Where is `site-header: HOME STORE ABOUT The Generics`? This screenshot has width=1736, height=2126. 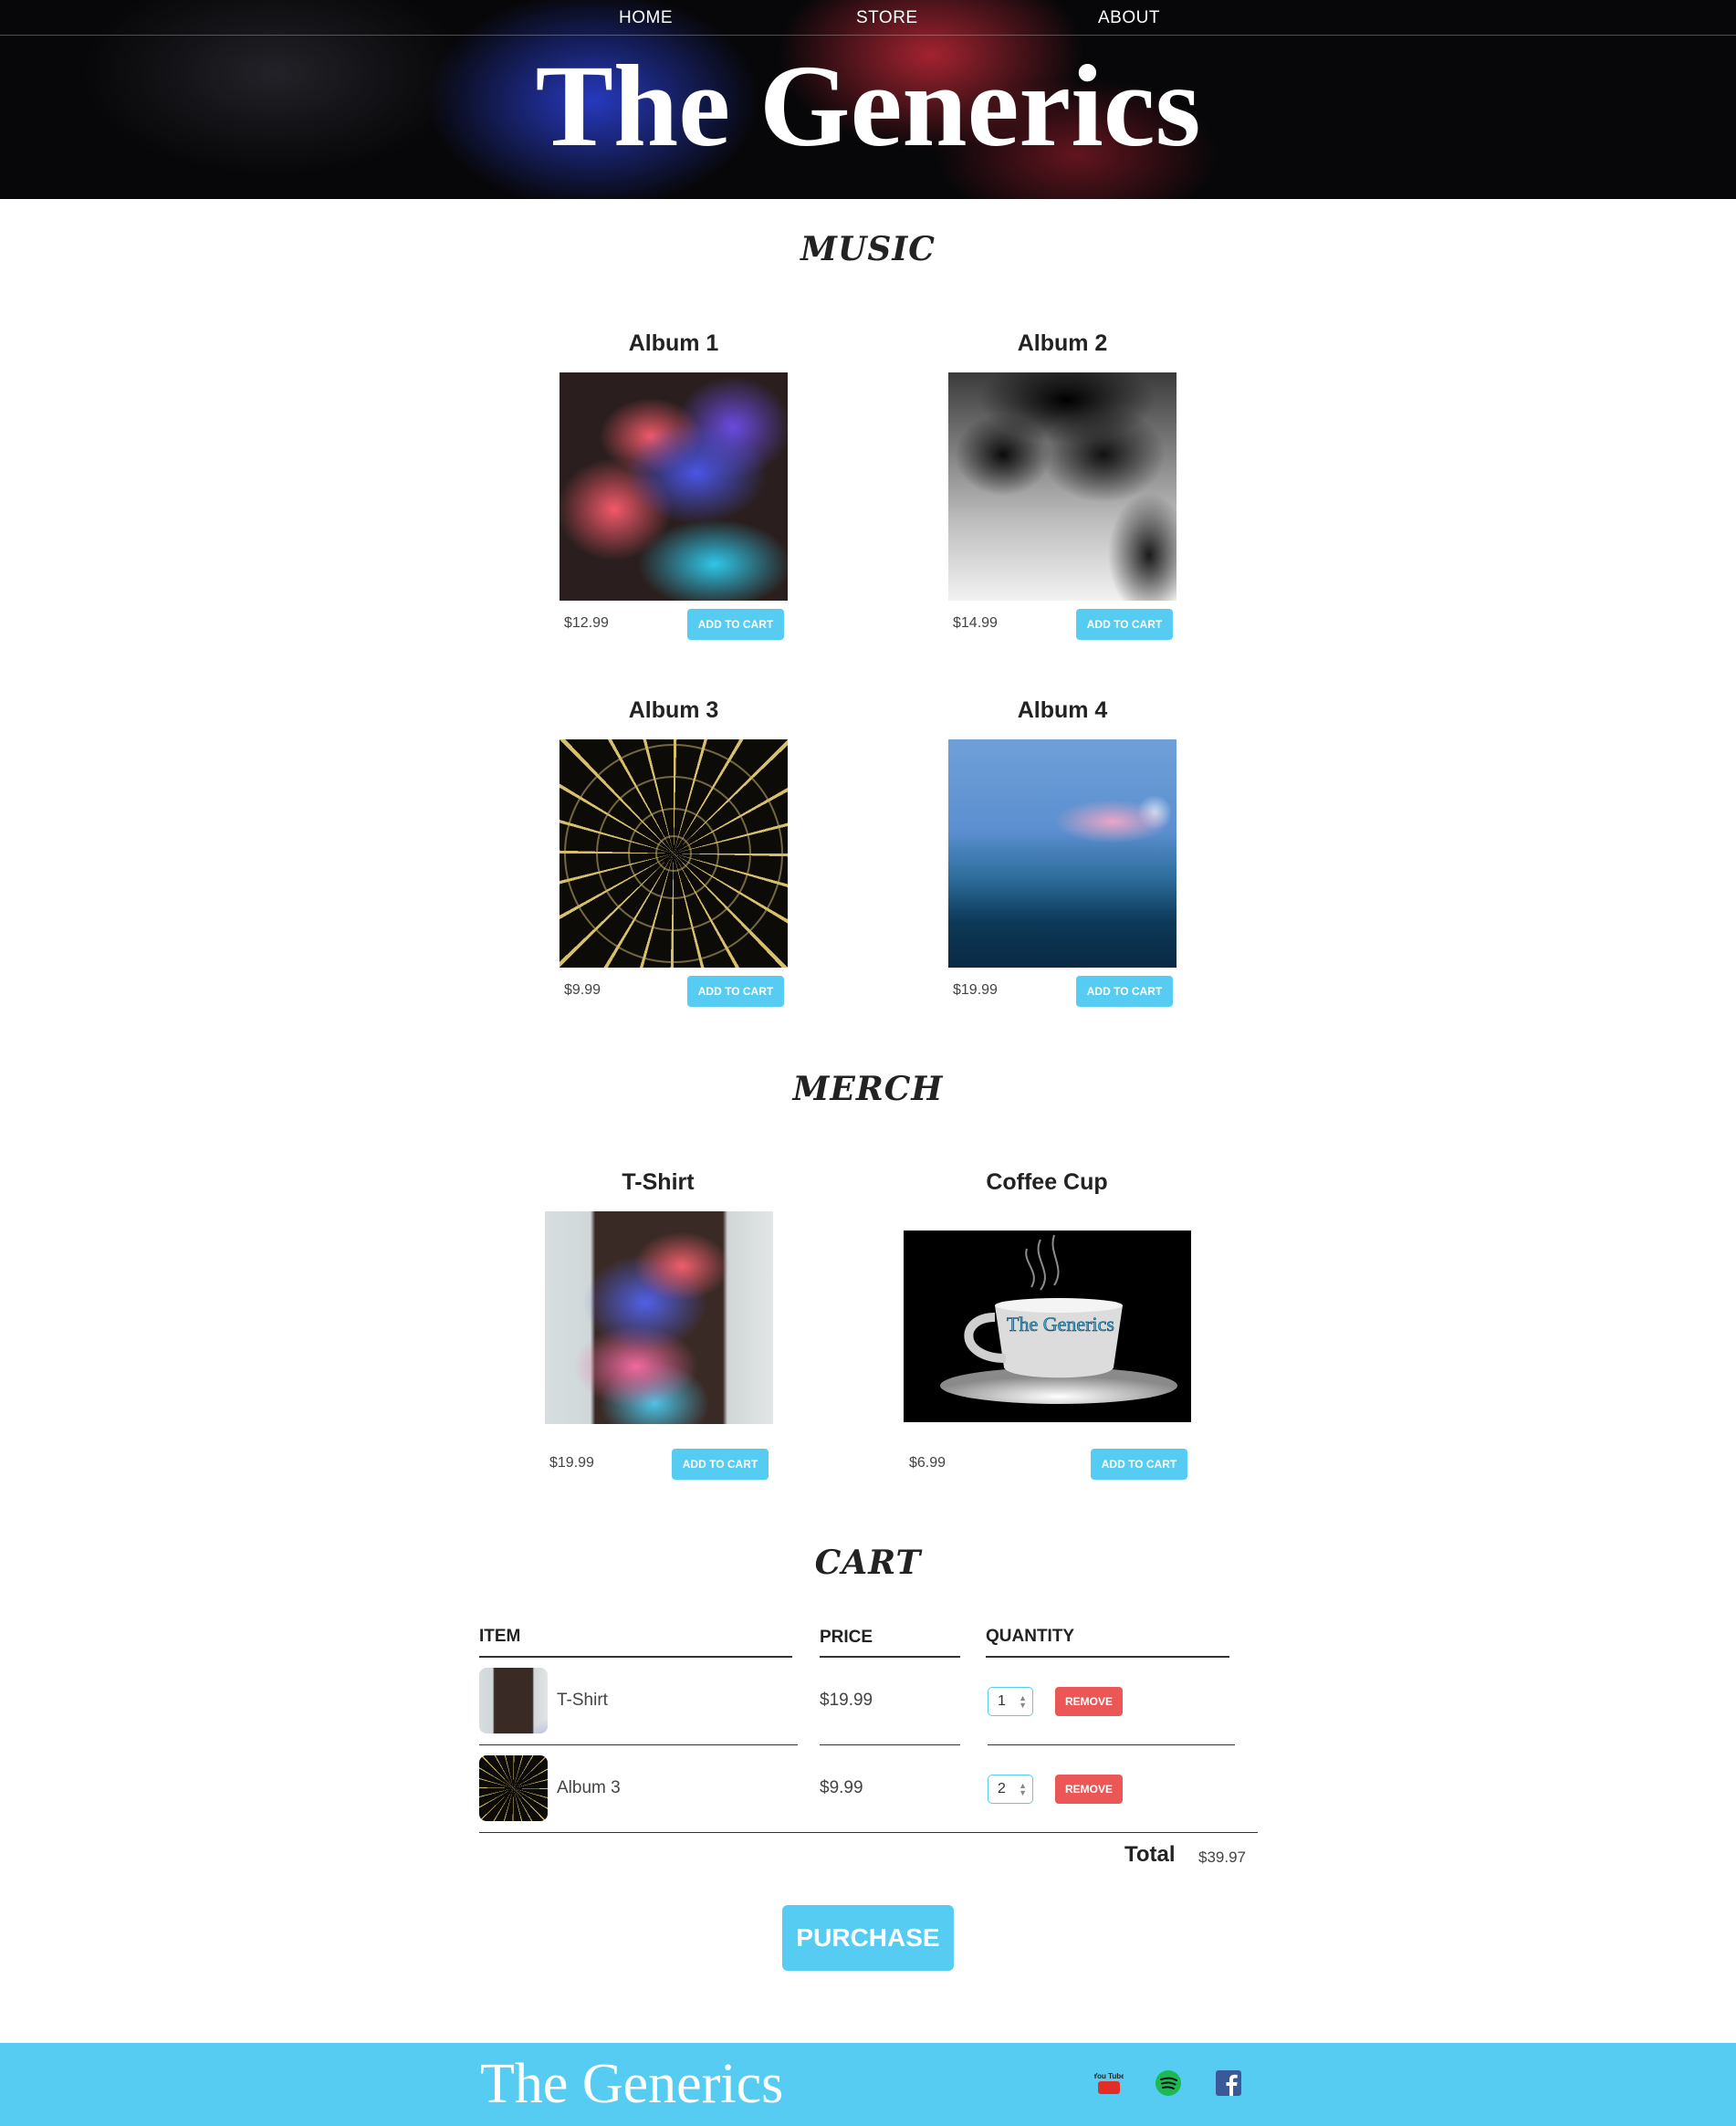 site-header: HOME STORE ABOUT The Generics is located at coordinates (868, 99).